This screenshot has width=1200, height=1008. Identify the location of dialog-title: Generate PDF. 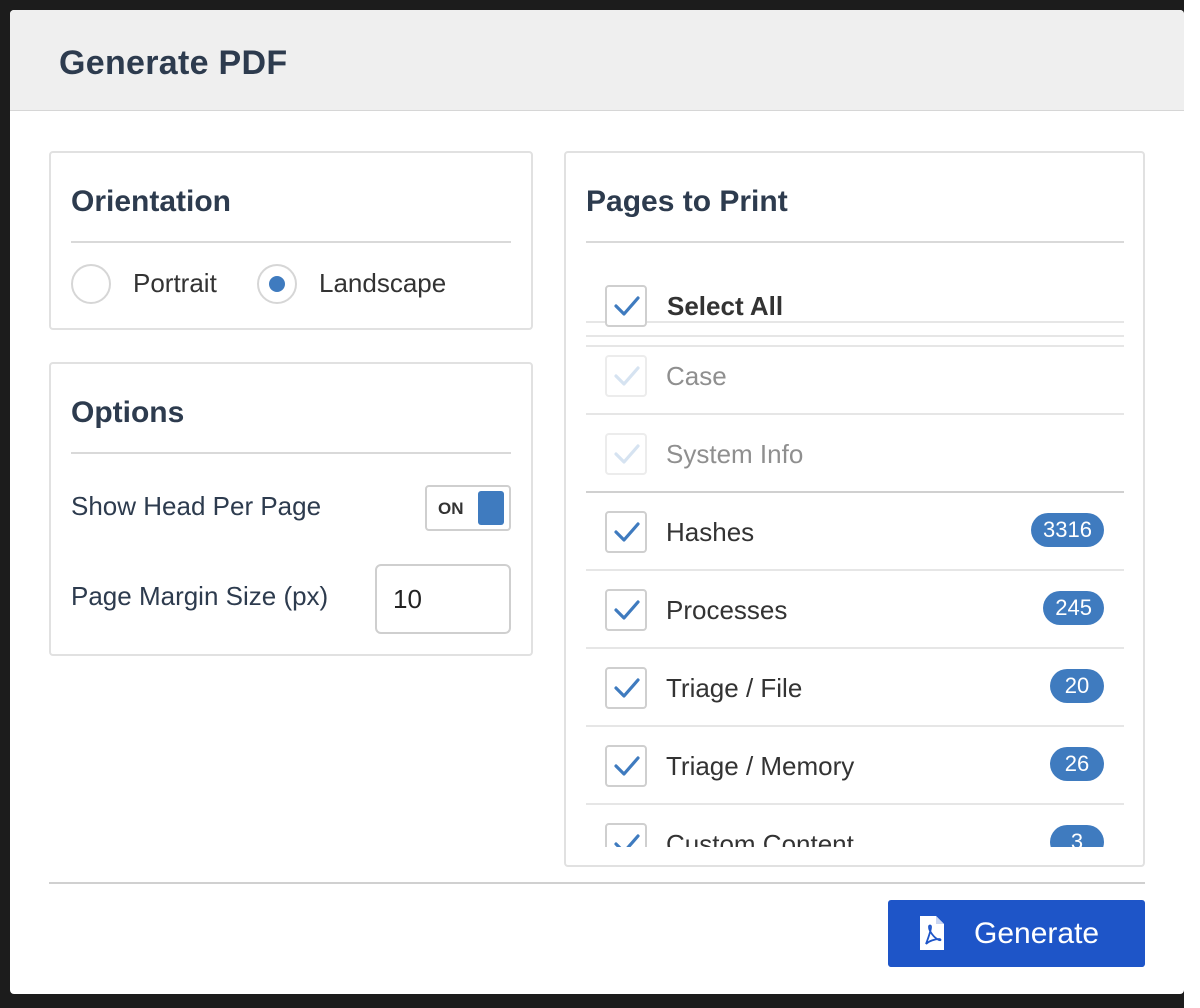
(173, 63).